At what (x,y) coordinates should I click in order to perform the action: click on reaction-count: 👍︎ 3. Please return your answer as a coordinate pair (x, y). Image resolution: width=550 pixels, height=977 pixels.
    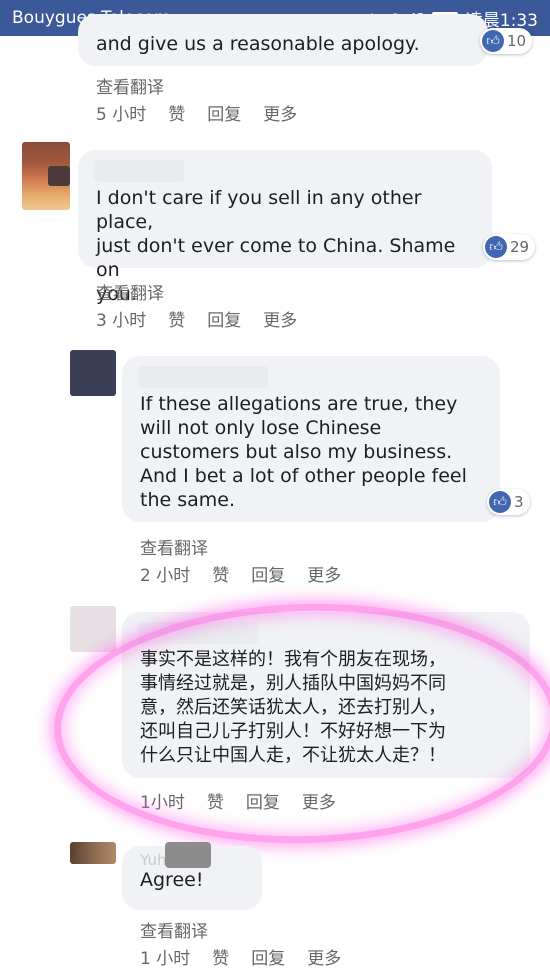
    Looking at the image, I should click on (508, 502).